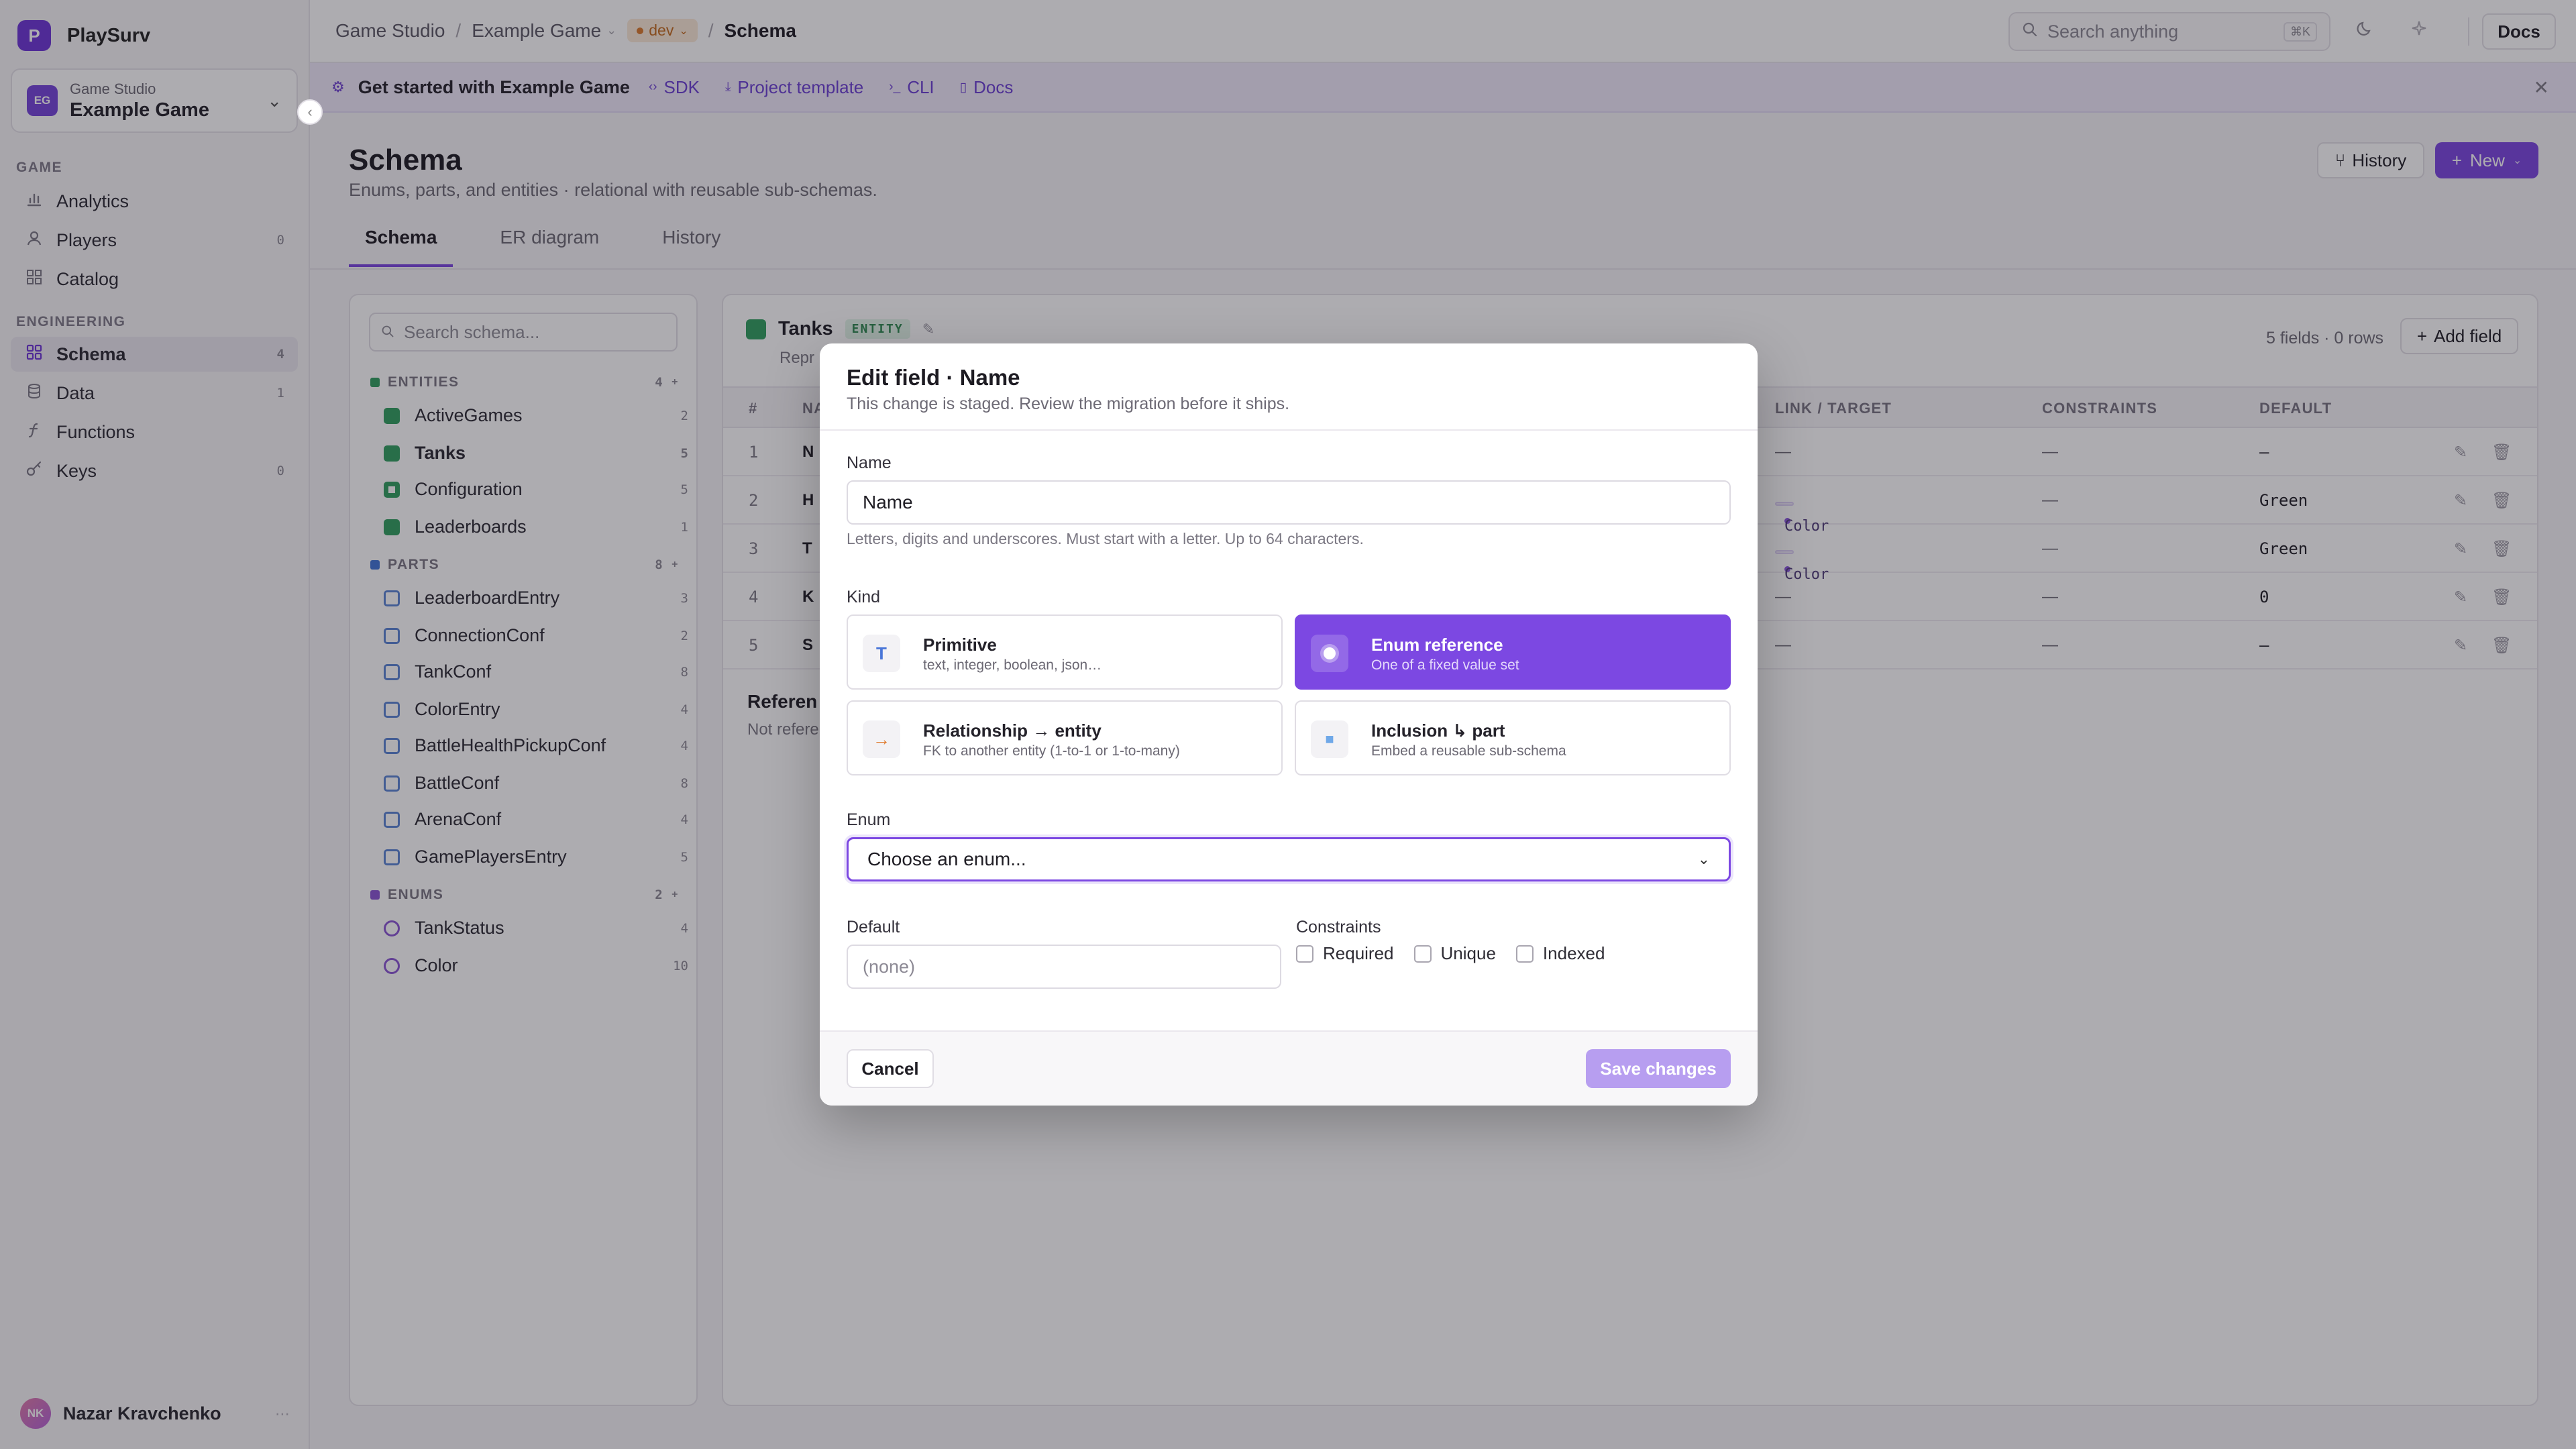  Describe the element at coordinates (1012, 730) in the screenshot. I see `kind-option-title: Relationship → entity` at that location.